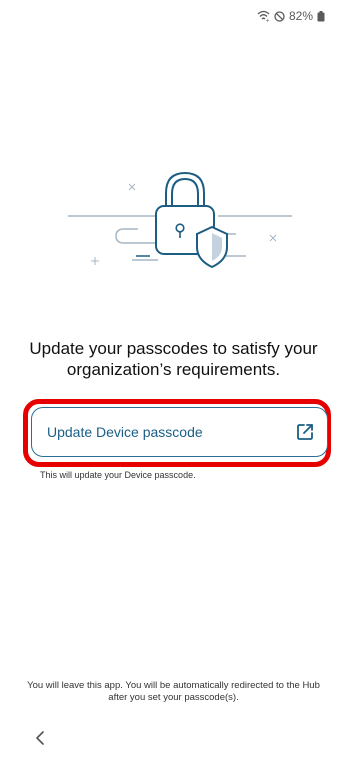 The height and width of the screenshot is (763, 347). What do you see at coordinates (118, 475) in the screenshot?
I see `device-passcode-helper-text: This will update your Device passcode.` at bounding box center [118, 475].